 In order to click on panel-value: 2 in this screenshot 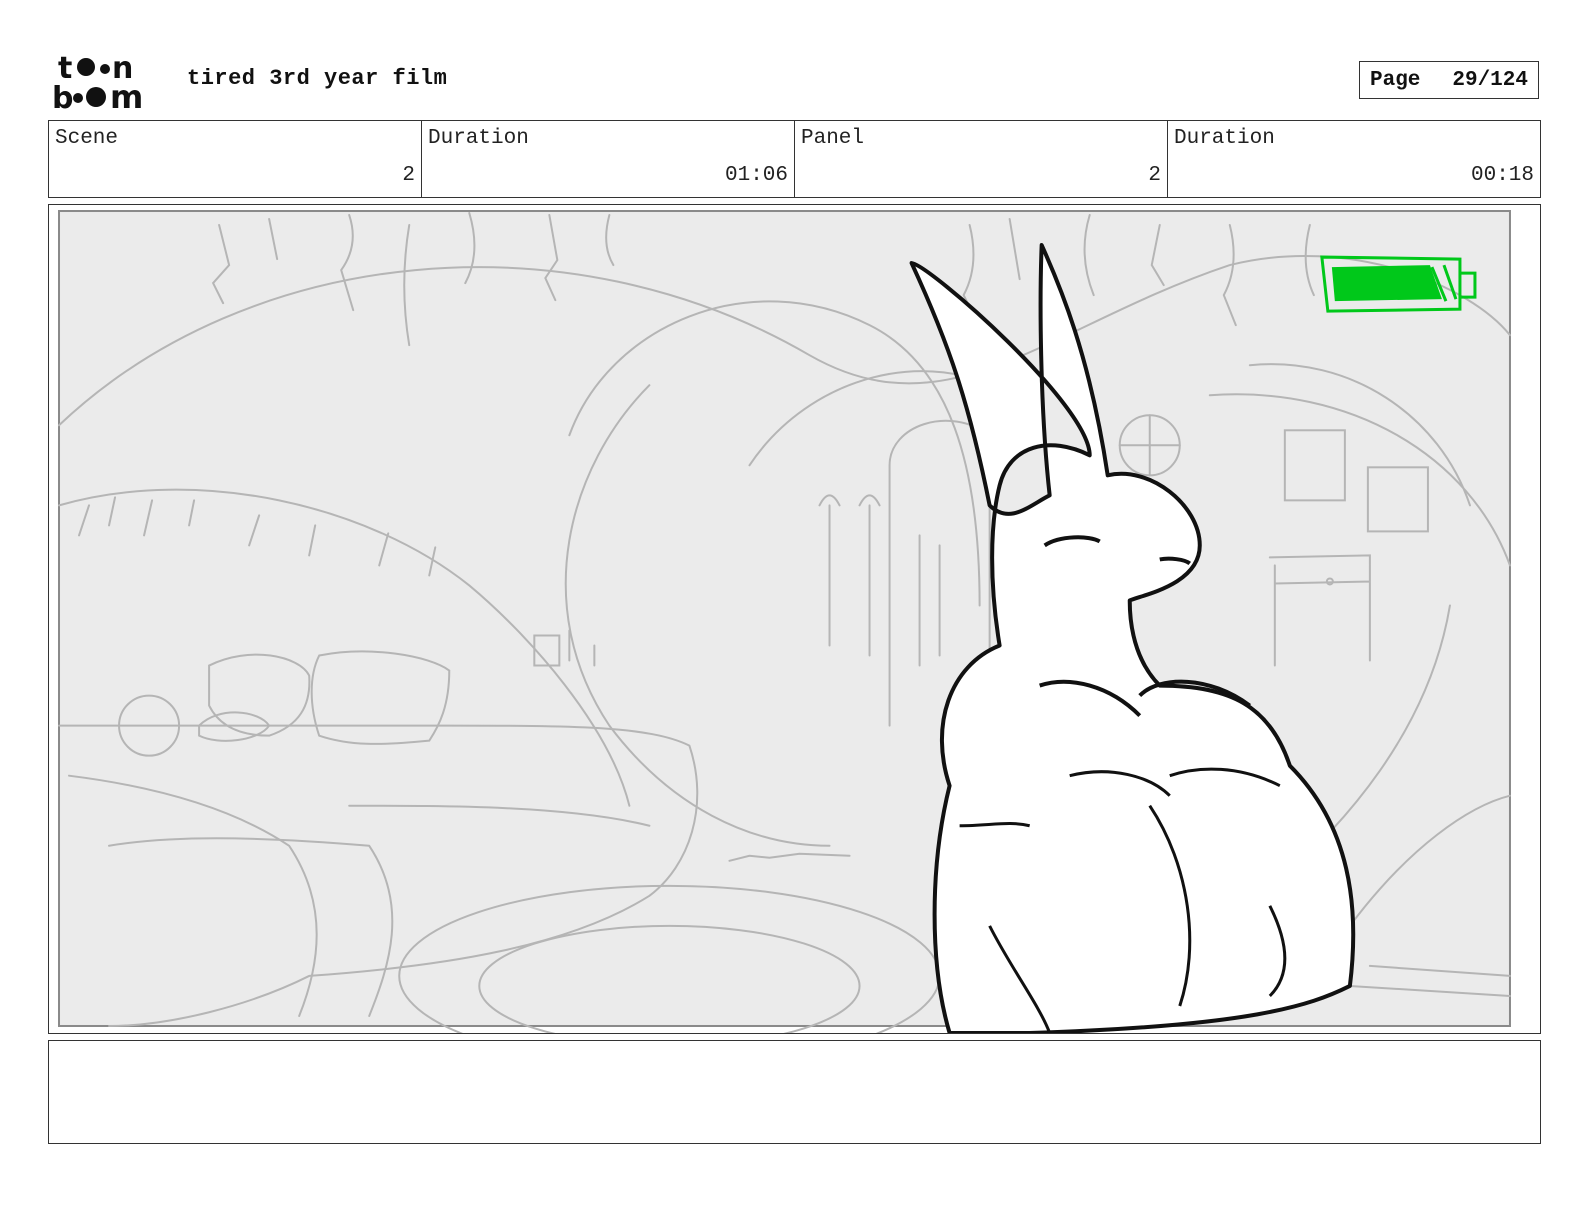, I will do `click(1154, 175)`.